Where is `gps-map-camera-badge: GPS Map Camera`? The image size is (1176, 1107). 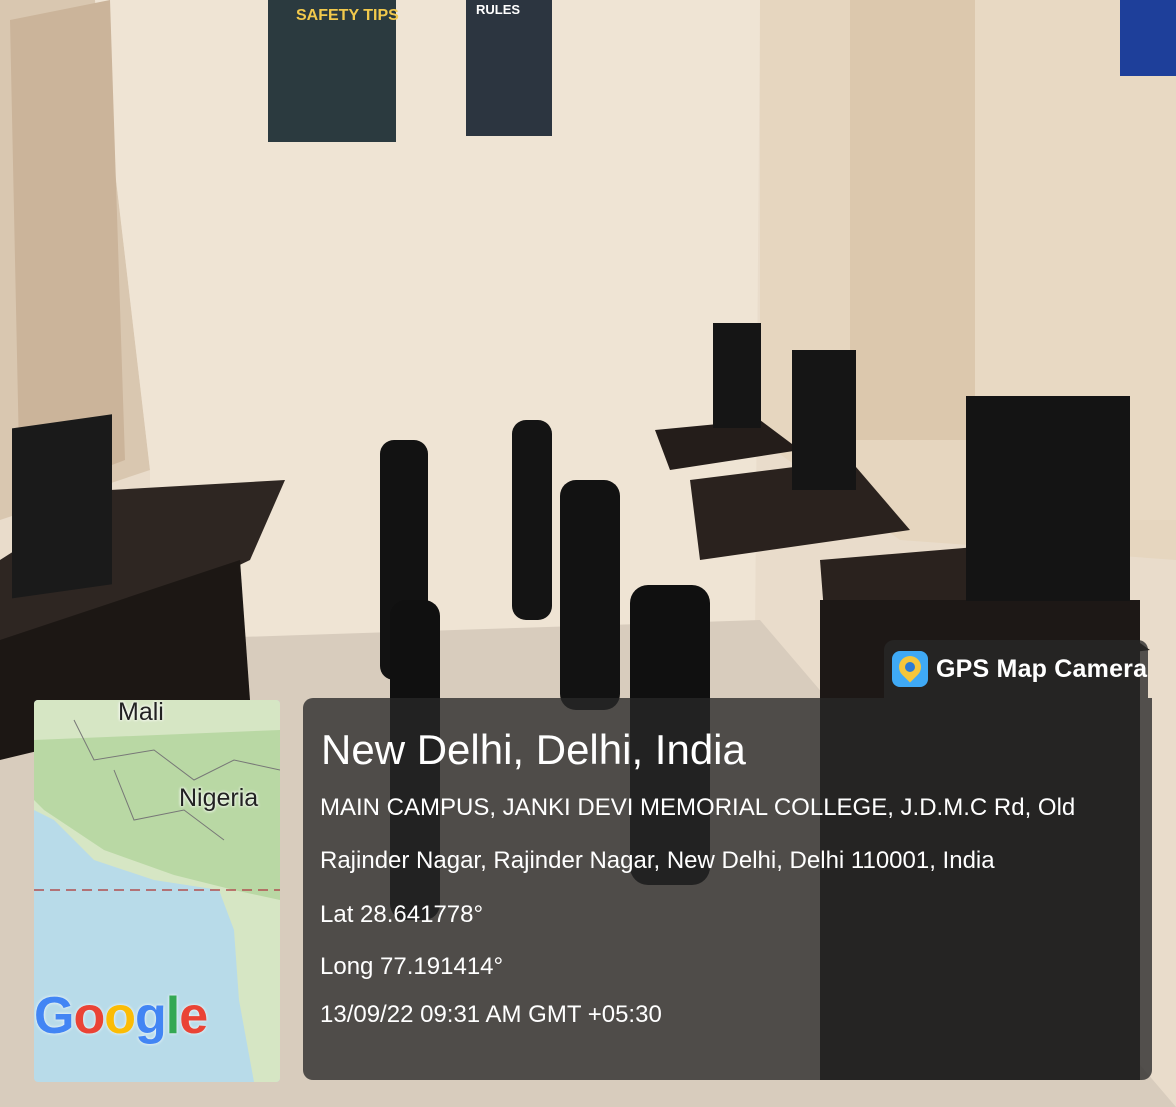
gps-map-camera-badge: GPS Map Camera is located at coordinates (1016, 669).